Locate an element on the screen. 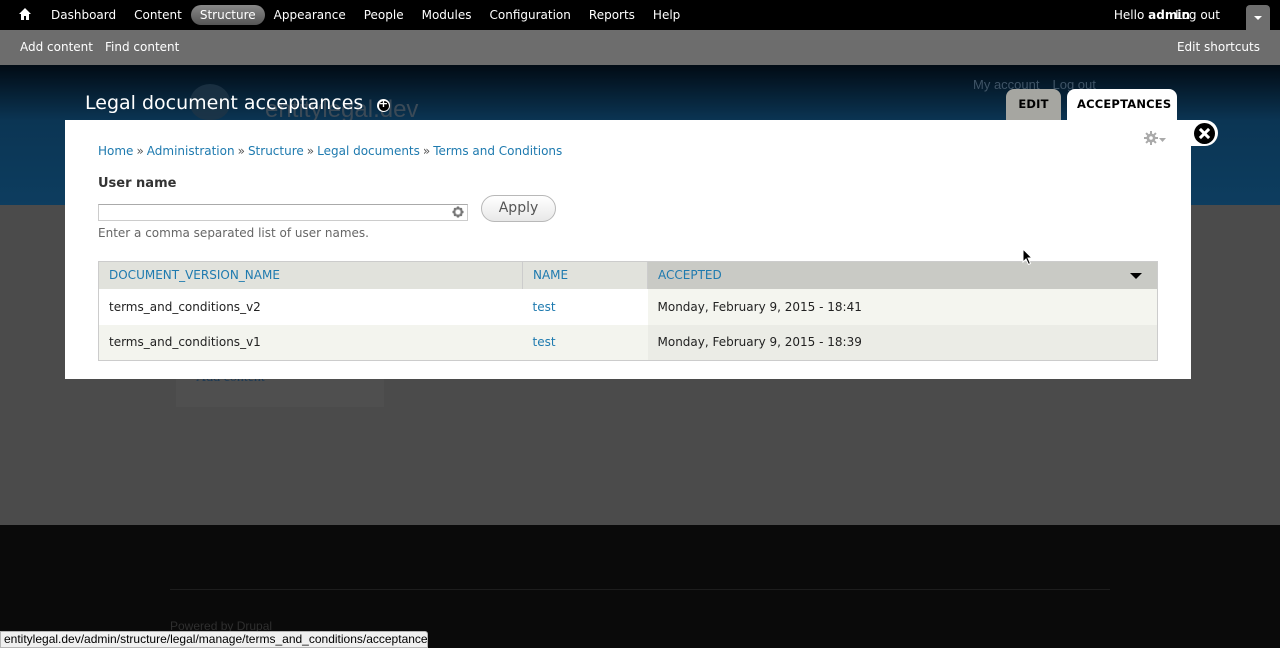 The image size is (1280, 648). tab-edit: EDIT is located at coordinates (1033, 104).